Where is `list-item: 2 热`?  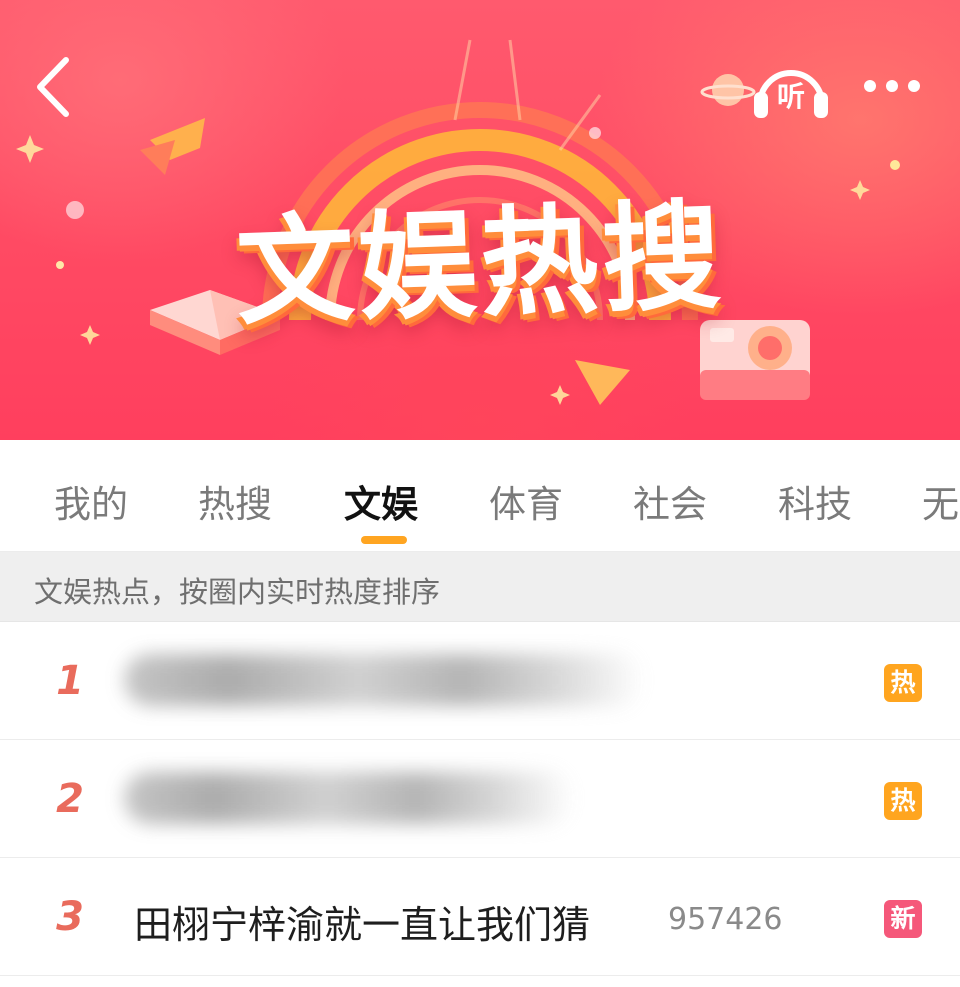 list-item: 2 热 is located at coordinates (480, 799).